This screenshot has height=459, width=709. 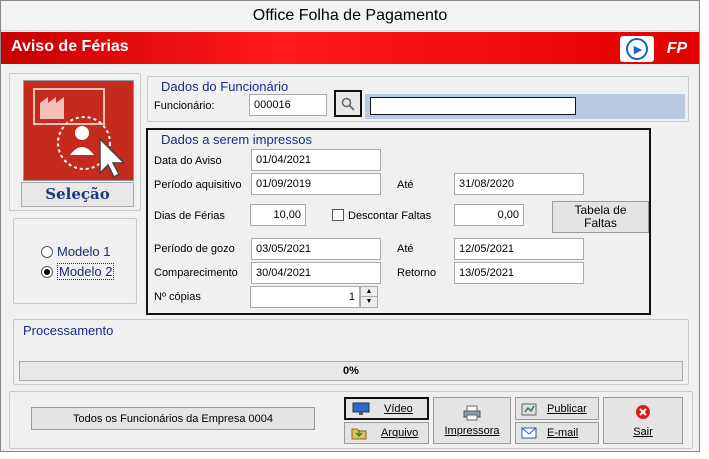 What do you see at coordinates (196, 273) in the screenshot?
I see `comparecimento-label: Comparecimento` at bounding box center [196, 273].